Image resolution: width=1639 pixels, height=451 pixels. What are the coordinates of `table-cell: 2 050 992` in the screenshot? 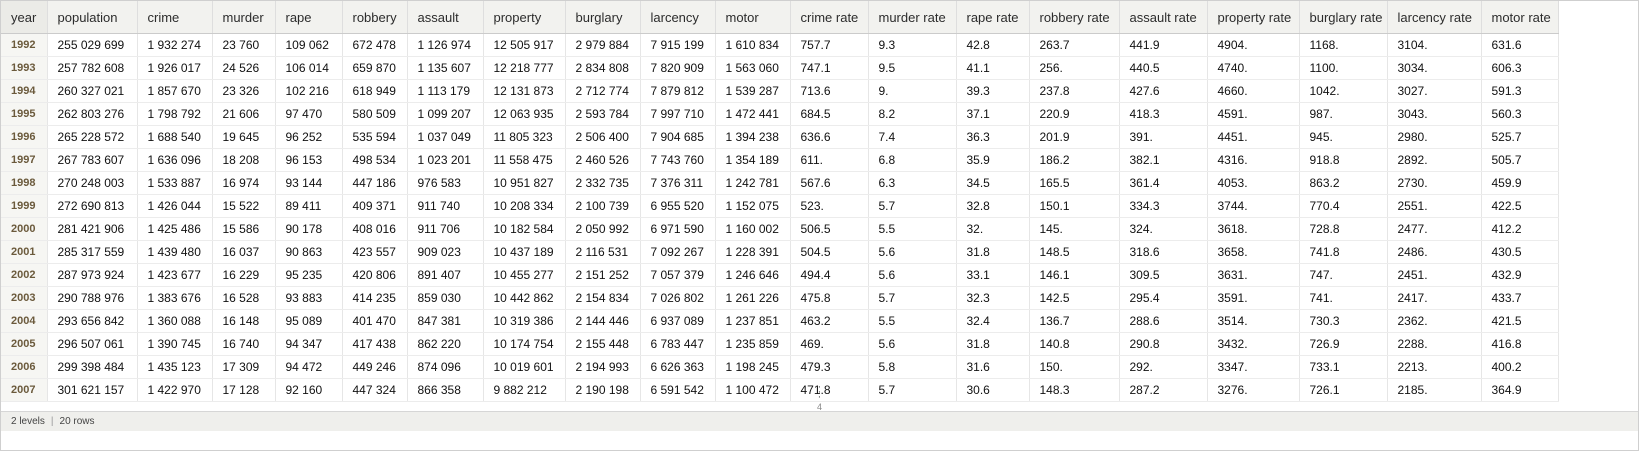 It's located at (603, 229).